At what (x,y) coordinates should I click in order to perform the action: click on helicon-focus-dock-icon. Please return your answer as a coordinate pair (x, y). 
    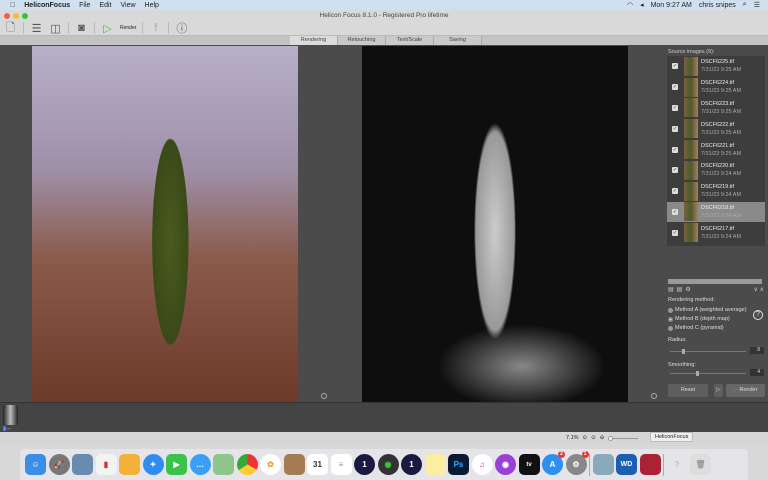
    Looking at the image, I should click on (650, 464).